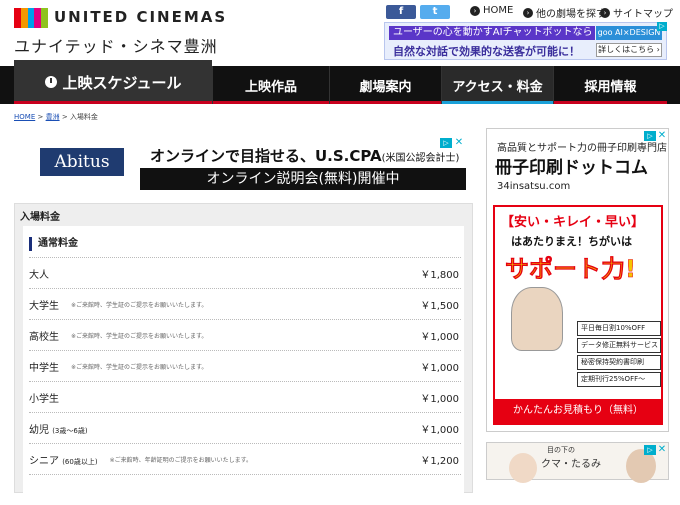  What do you see at coordinates (619, 328) in the screenshot?
I see `feature-item: 平日毎日割10%OFF` at bounding box center [619, 328].